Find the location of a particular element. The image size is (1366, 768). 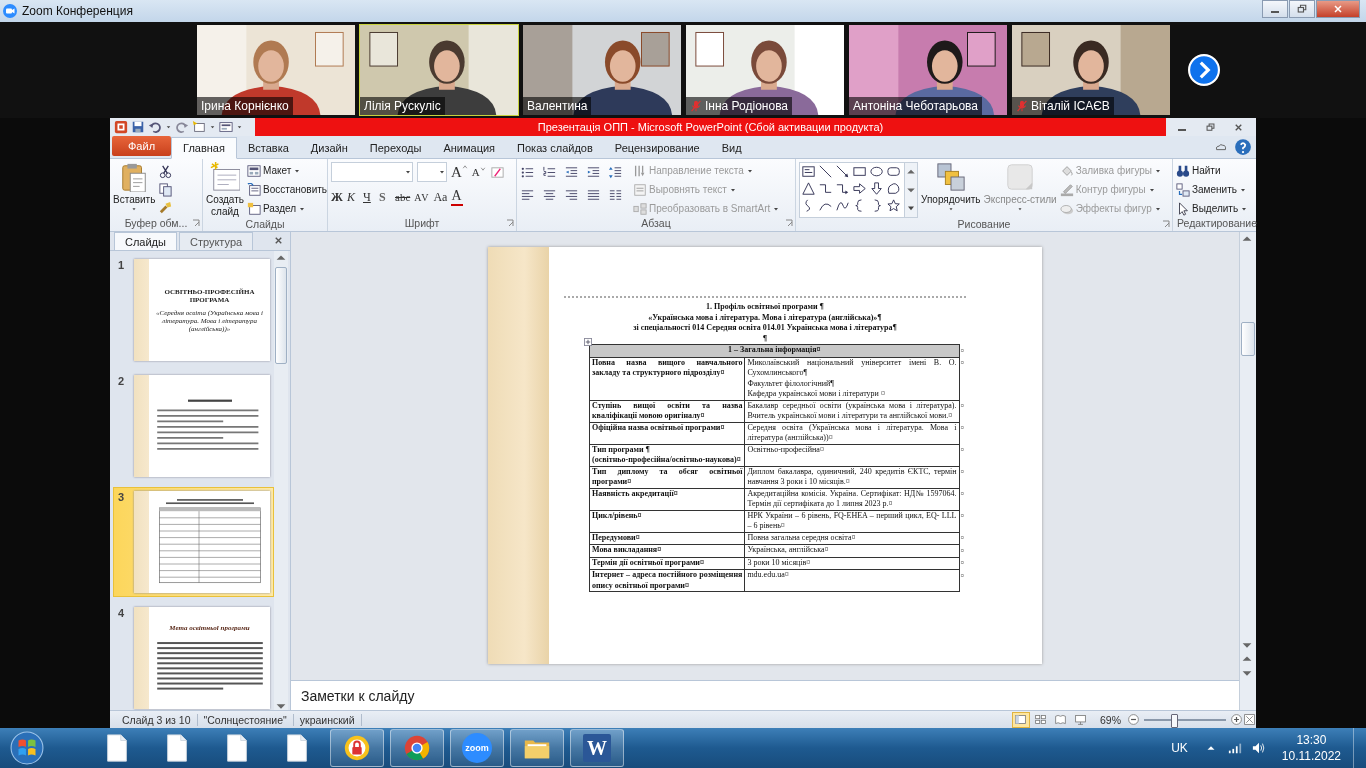

font-style-button: S is located at coordinates (385, 197).